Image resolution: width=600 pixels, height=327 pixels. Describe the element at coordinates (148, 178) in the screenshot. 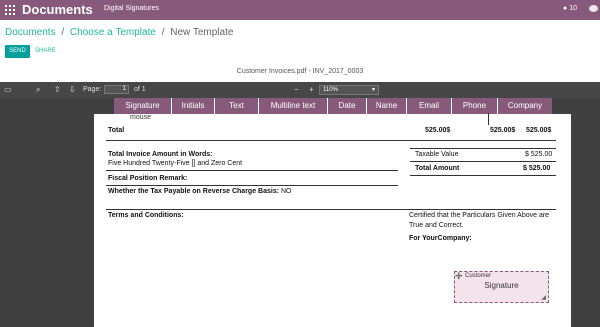

I see `fiscal-remark-label: Fiscal Position Remark:` at that location.